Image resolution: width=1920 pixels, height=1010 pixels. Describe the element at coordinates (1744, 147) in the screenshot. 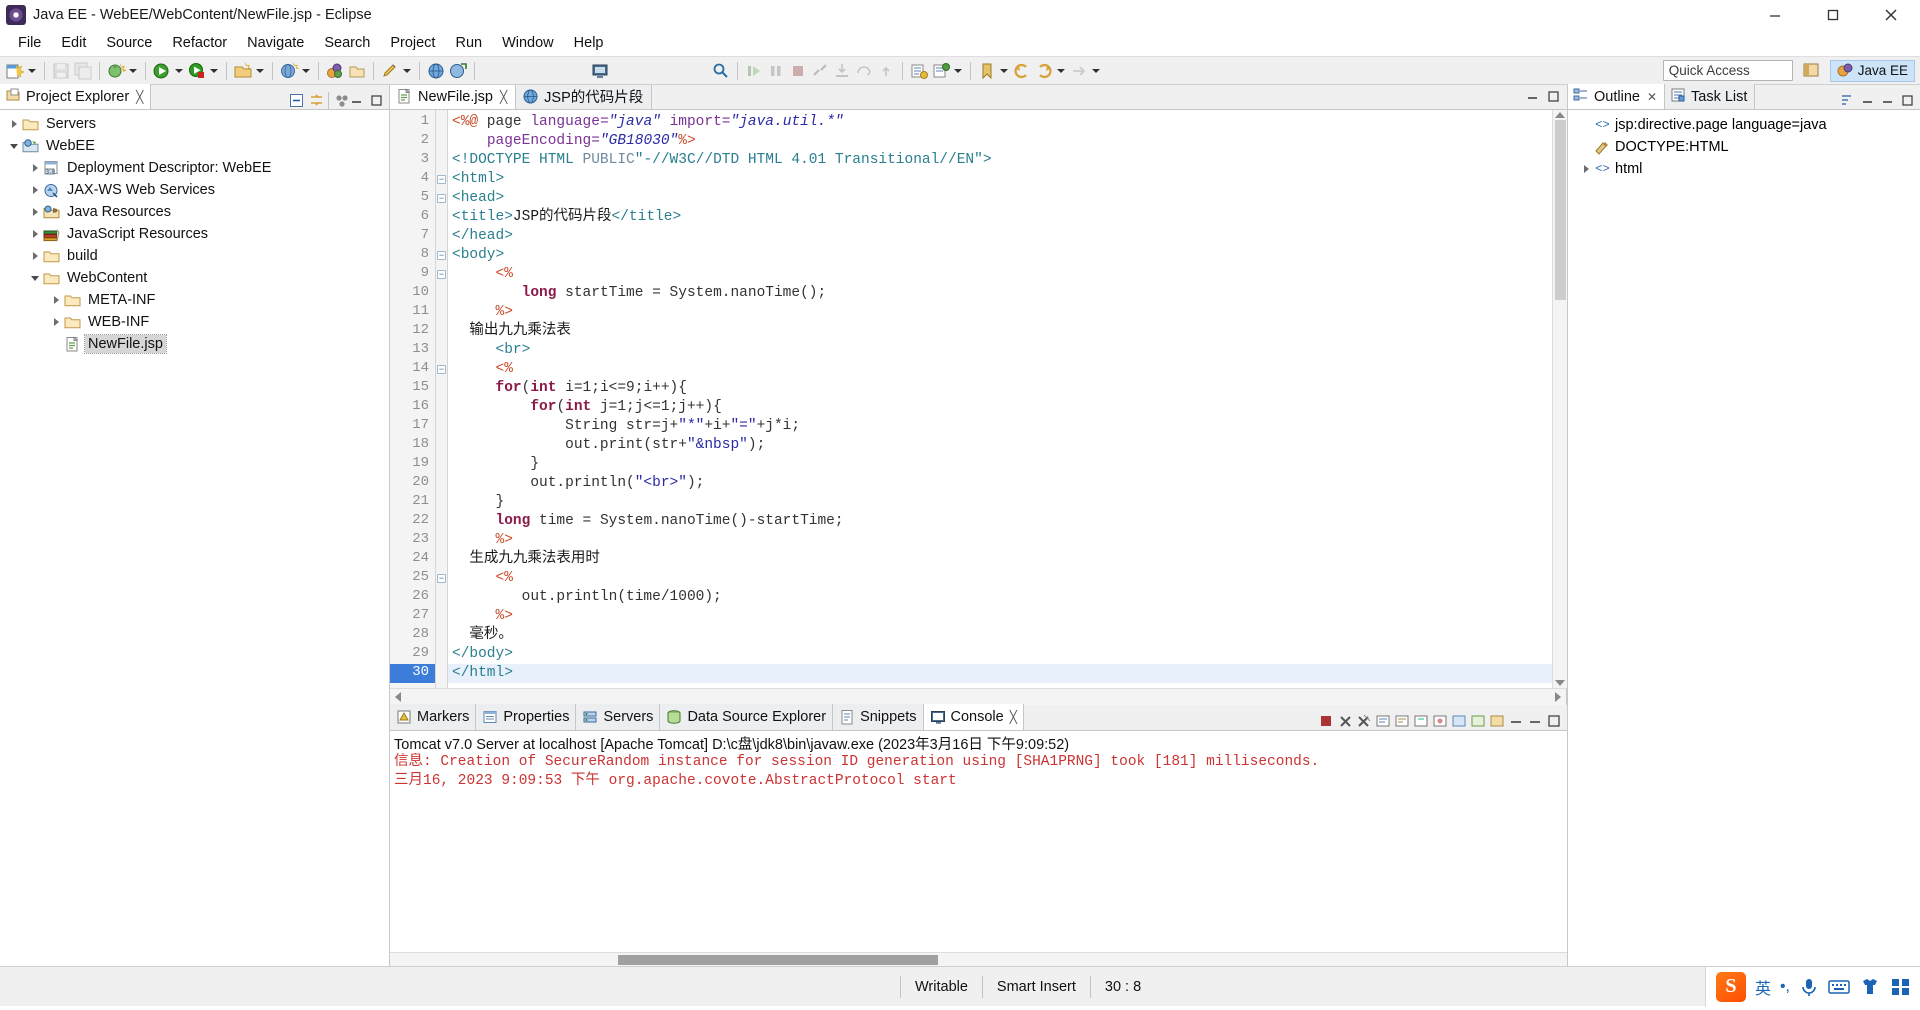

I see `outline-item-1: DOCTYPE:HTML` at that location.